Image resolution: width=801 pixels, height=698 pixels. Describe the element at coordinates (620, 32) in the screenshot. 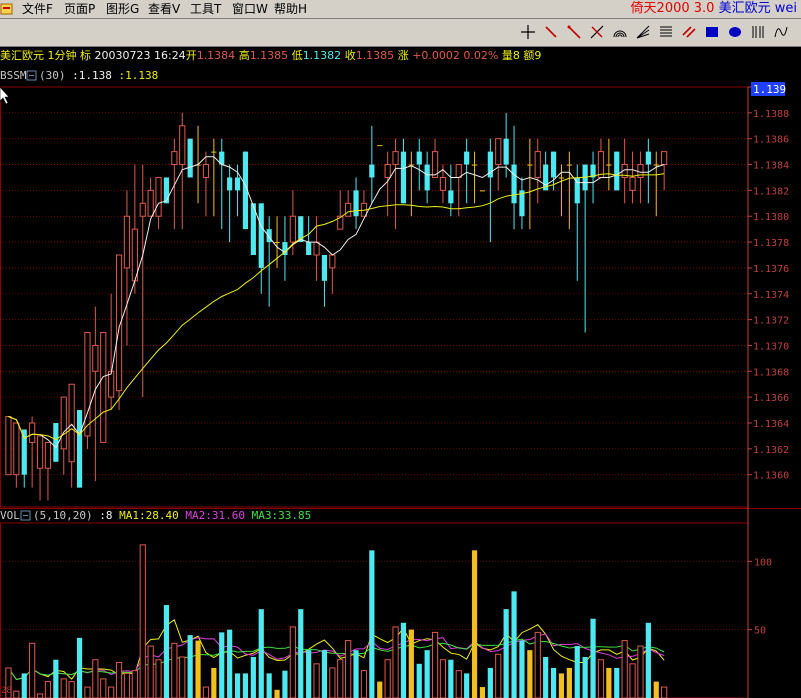

I see `arc-icon` at that location.